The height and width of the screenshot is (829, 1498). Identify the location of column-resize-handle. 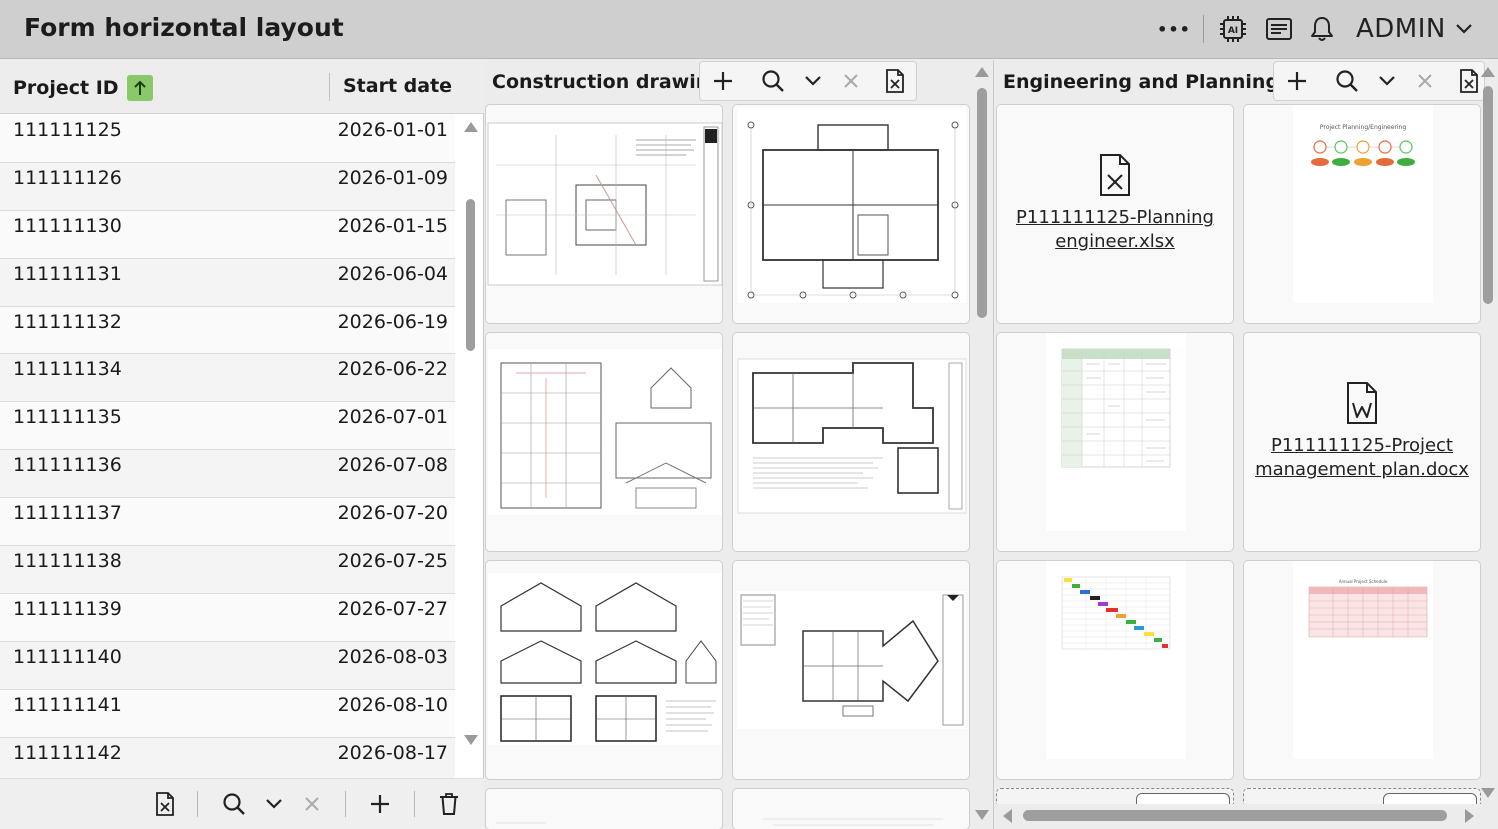
(329, 87).